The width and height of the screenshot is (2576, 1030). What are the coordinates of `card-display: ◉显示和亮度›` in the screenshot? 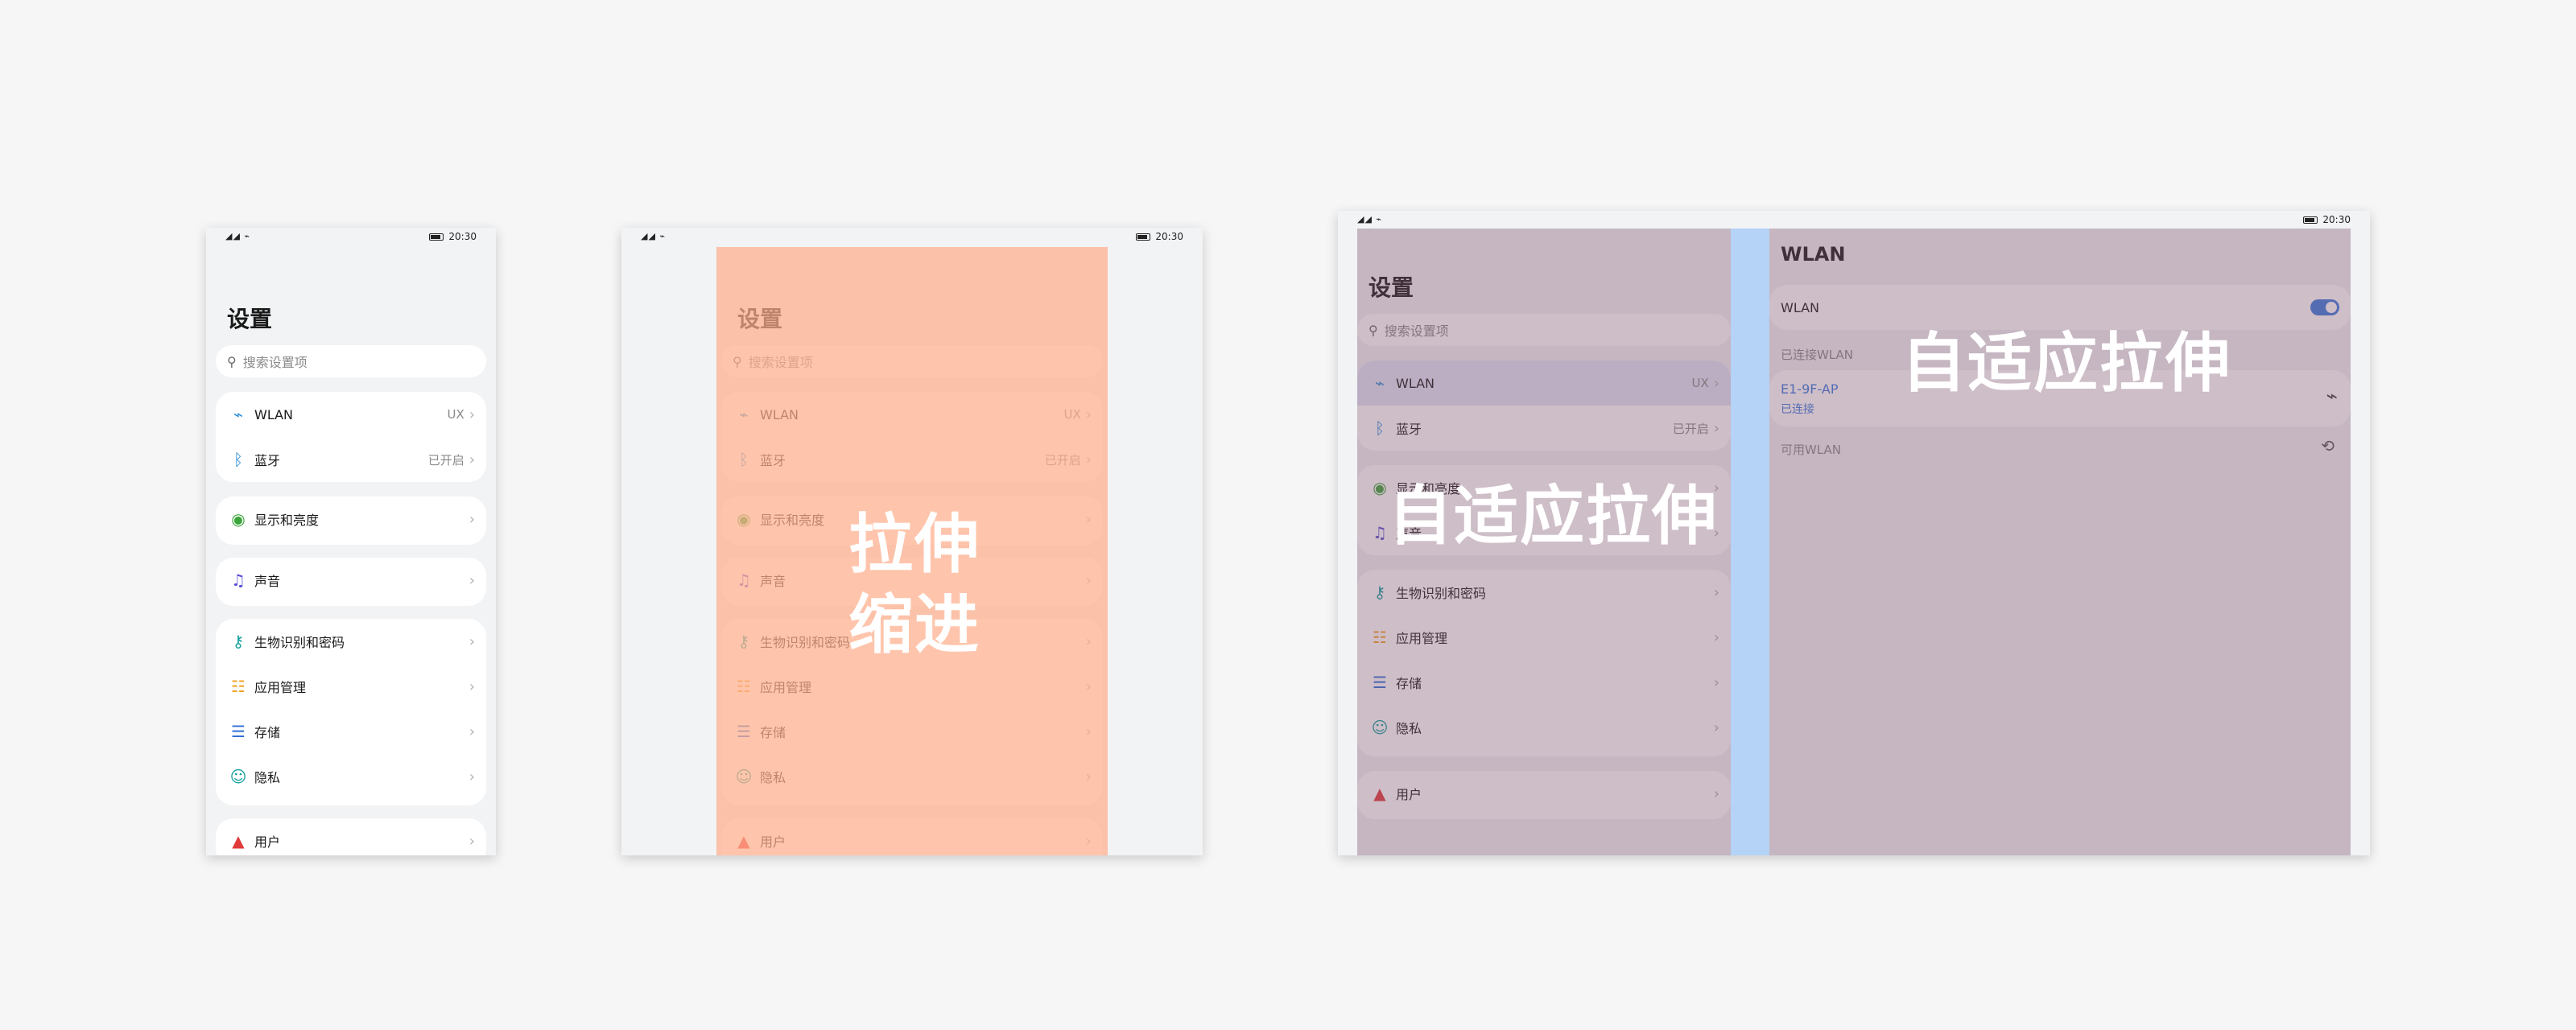 It's located at (351, 520).